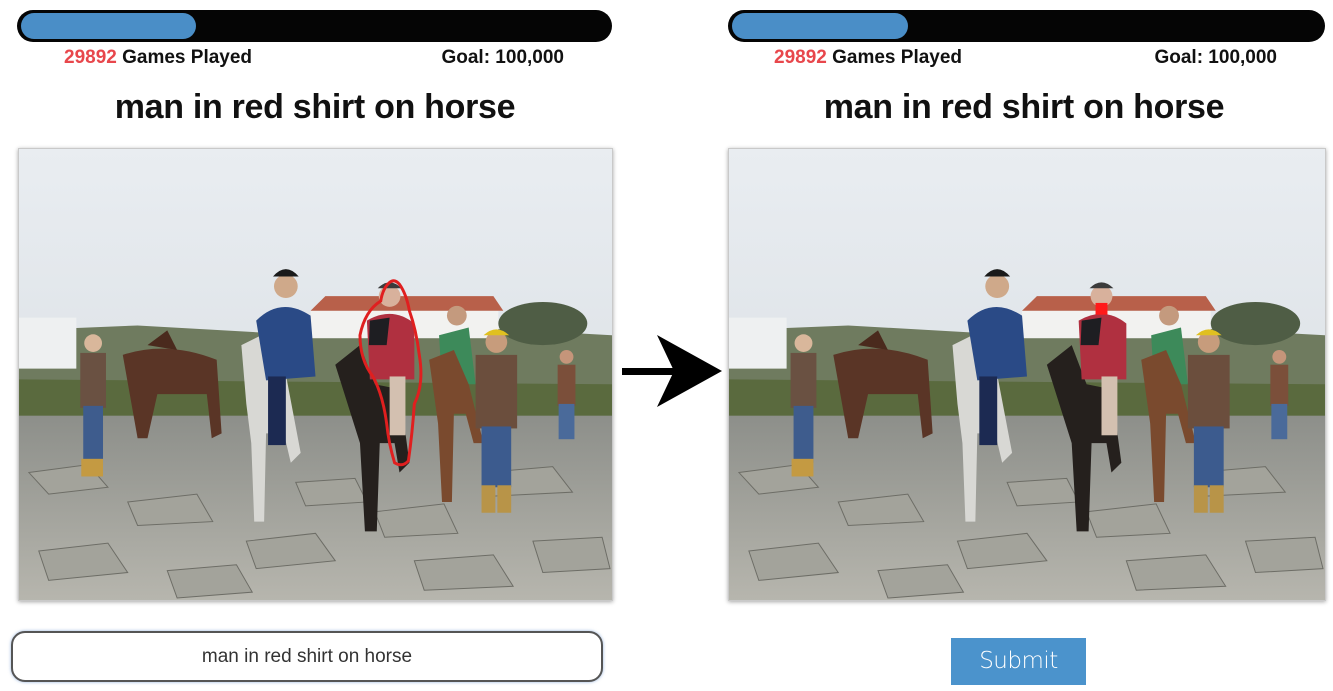 The width and height of the screenshot is (1333, 691). Describe the element at coordinates (1018, 661) in the screenshot. I see `submit-button: Submit` at that location.